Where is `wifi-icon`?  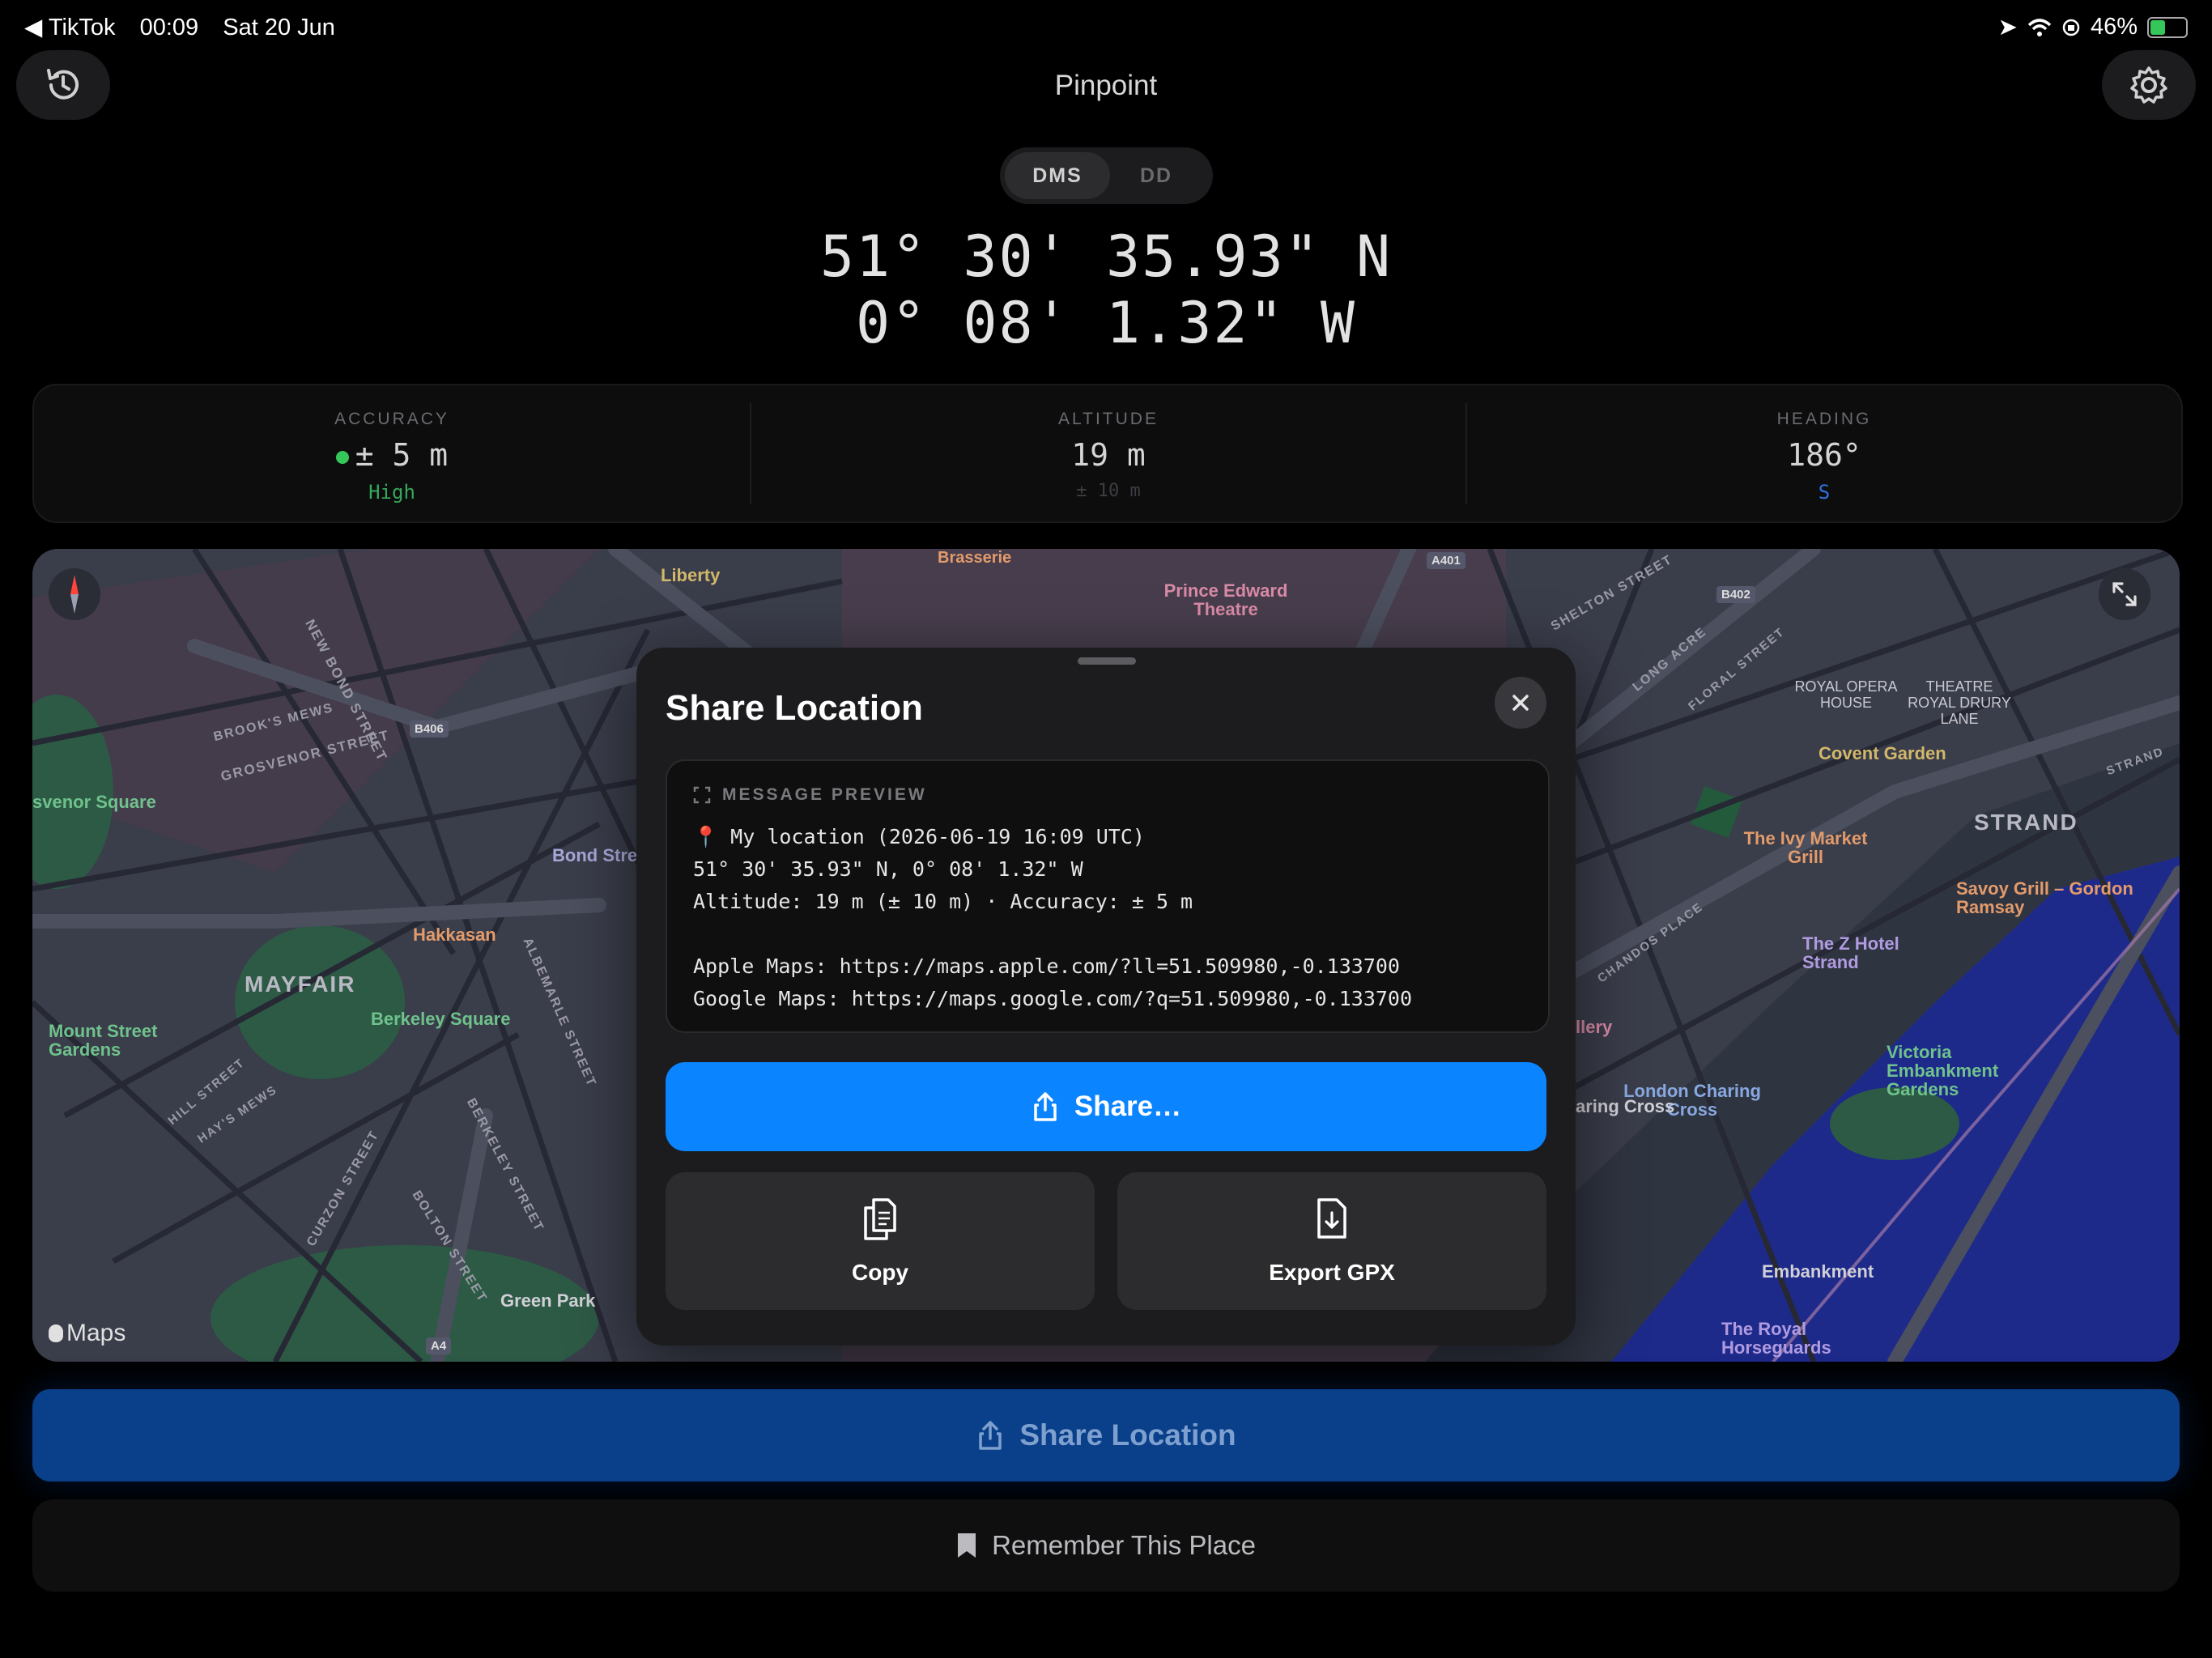 wifi-icon is located at coordinates (2040, 27).